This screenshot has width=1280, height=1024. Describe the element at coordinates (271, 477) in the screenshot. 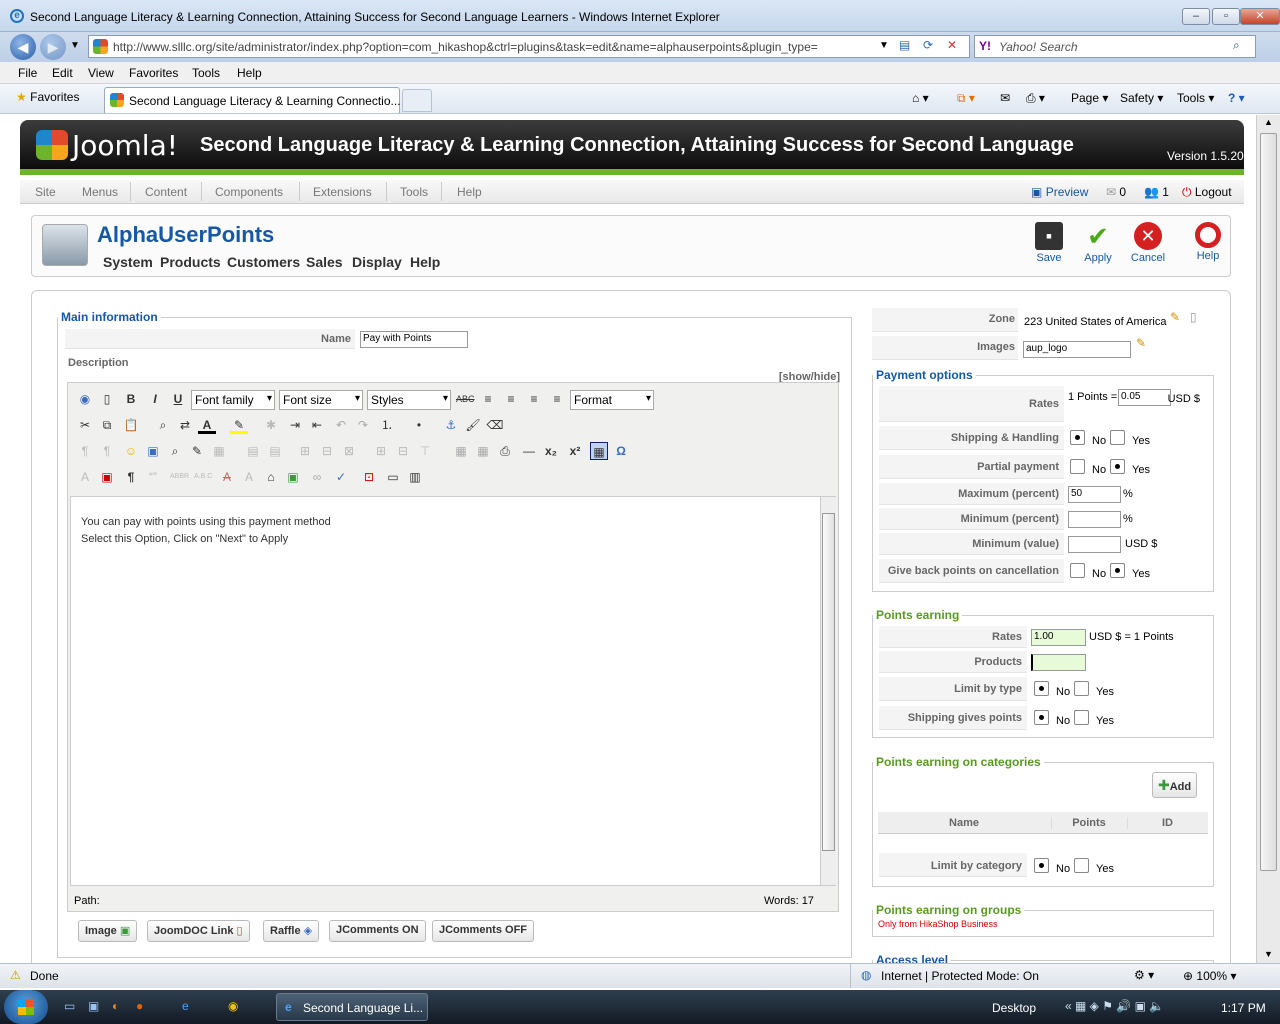

I see `attribs-icon: ⌂` at that location.